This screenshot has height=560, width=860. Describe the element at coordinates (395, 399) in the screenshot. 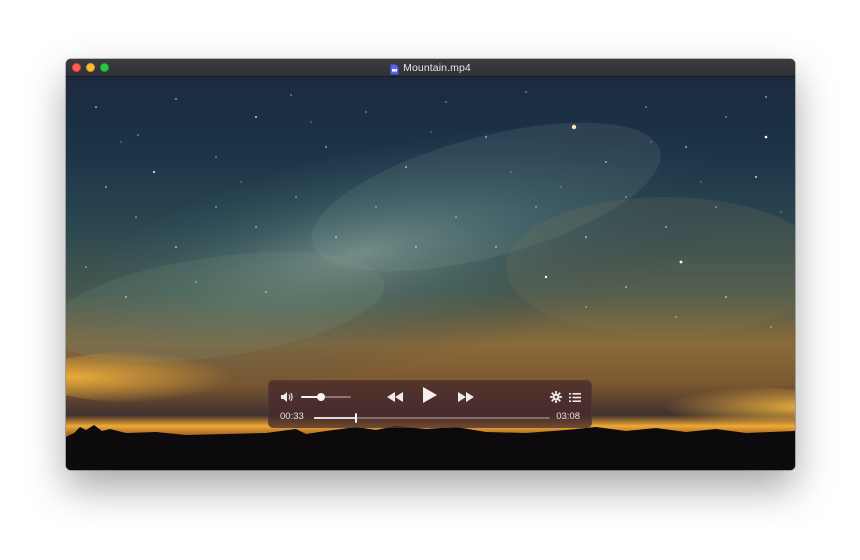

I see `rewind-icon` at that location.